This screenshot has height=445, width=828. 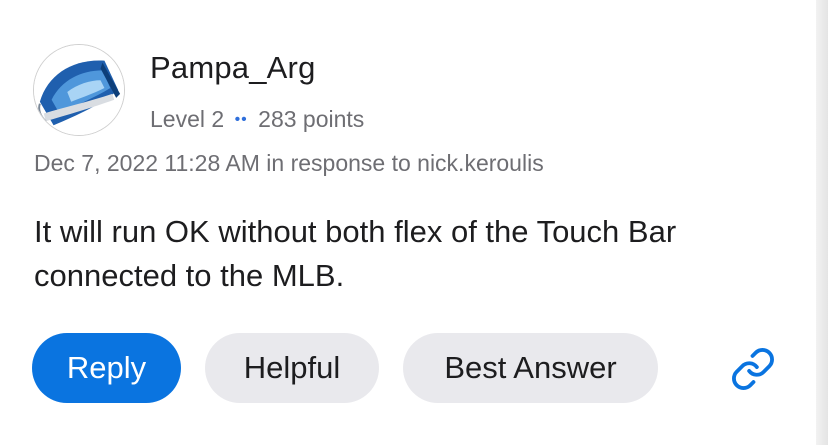 I want to click on best-answer-button-label: Best Answer, so click(x=530, y=367).